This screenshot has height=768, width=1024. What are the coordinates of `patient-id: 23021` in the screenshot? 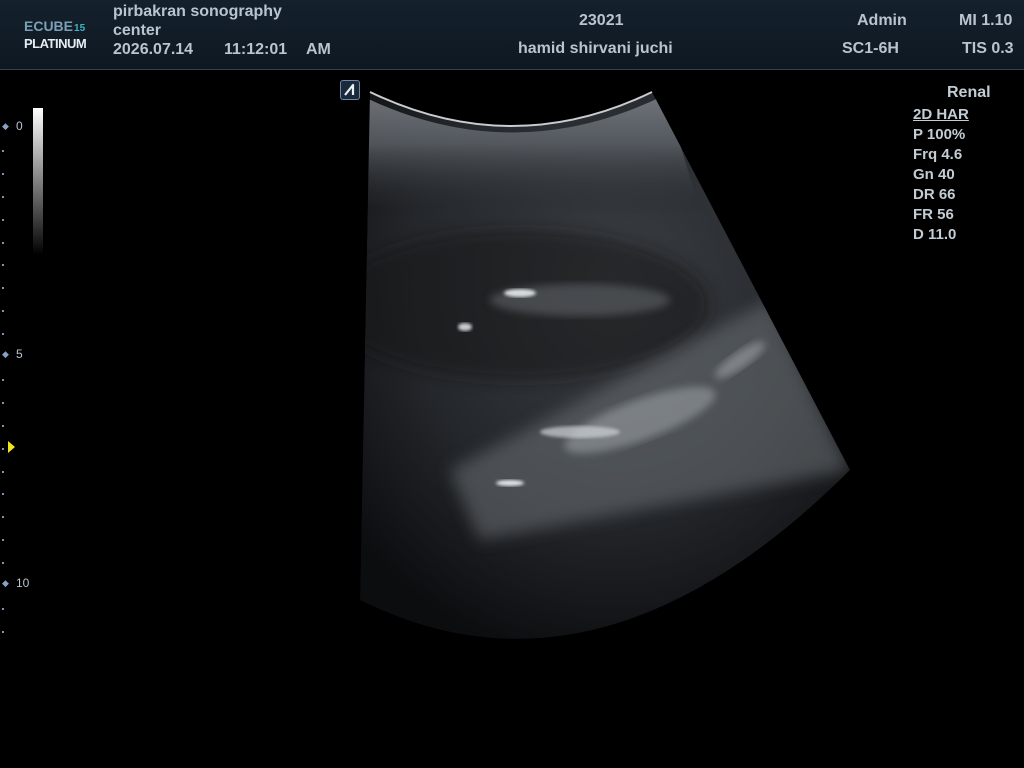 It's located at (601, 20).